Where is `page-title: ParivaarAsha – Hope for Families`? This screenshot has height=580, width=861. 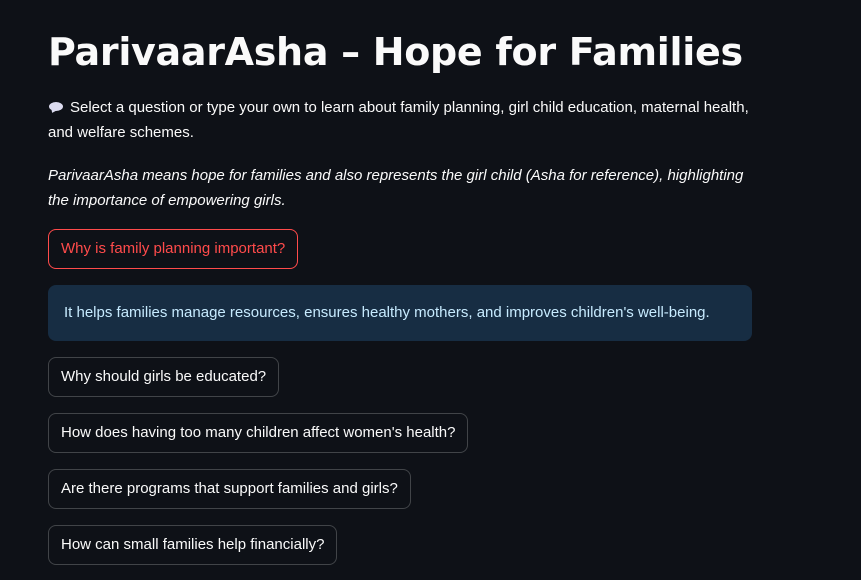
page-title: ParivaarAsha – Hope for Families is located at coordinates (395, 52).